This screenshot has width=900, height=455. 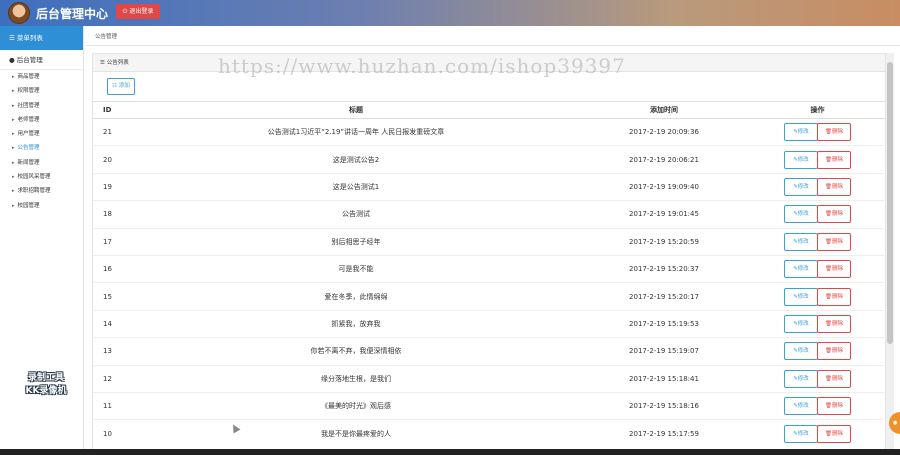 I want to click on top-bar: 后台管理中心 ⏻ 退出登录, so click(x=450, y=13).